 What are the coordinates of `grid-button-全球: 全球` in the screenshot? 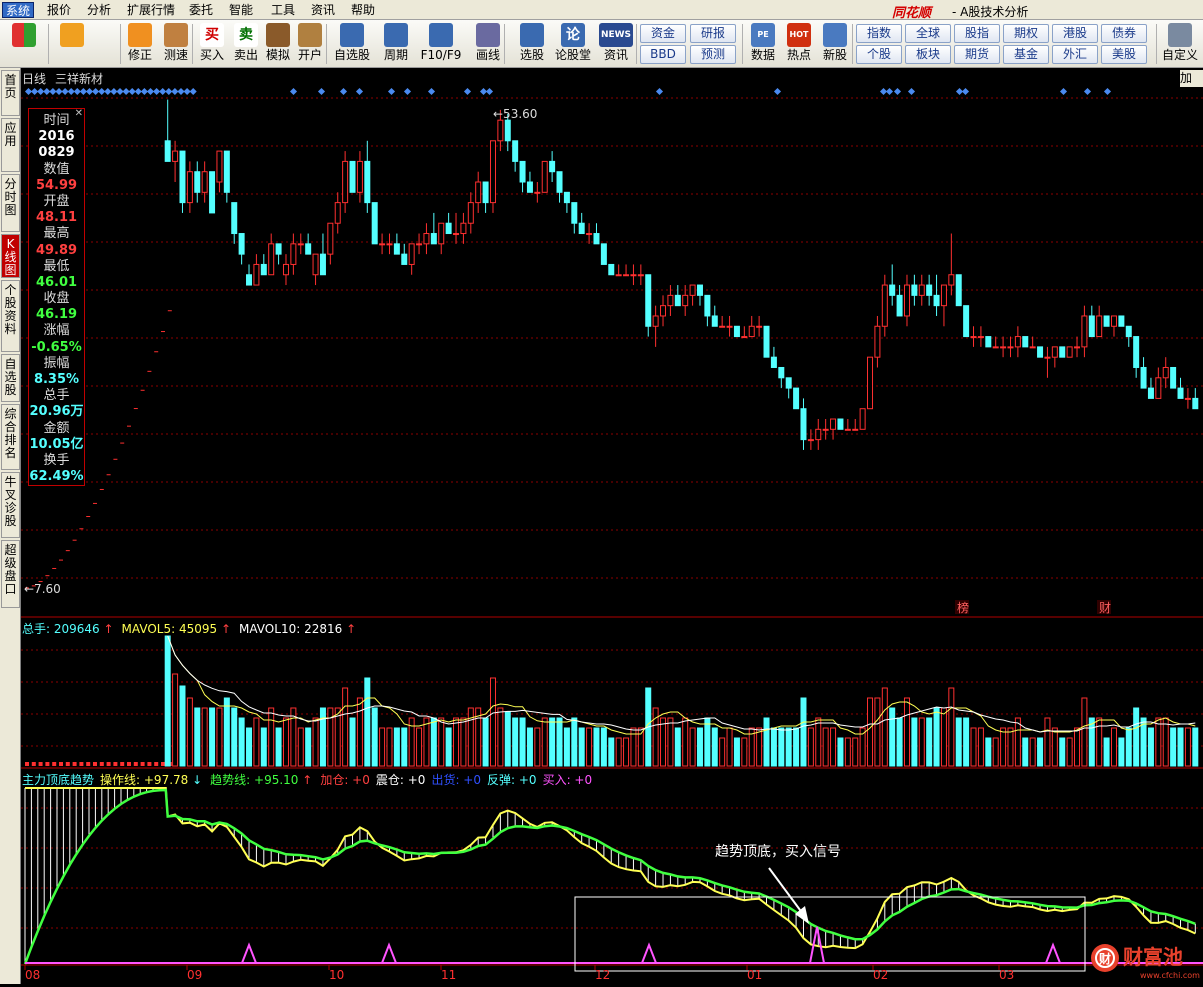 It's located at (928, 33).